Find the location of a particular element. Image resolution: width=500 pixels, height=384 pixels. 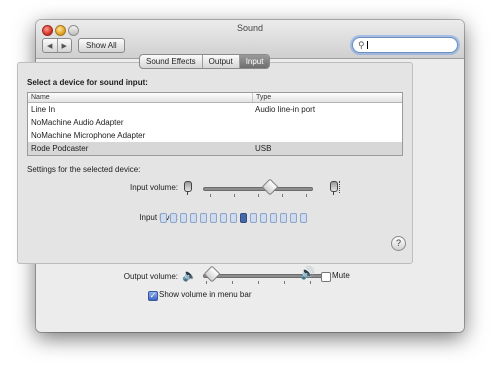

tab-sound-effects: Sound Effects is located at coordinates (171, 61).